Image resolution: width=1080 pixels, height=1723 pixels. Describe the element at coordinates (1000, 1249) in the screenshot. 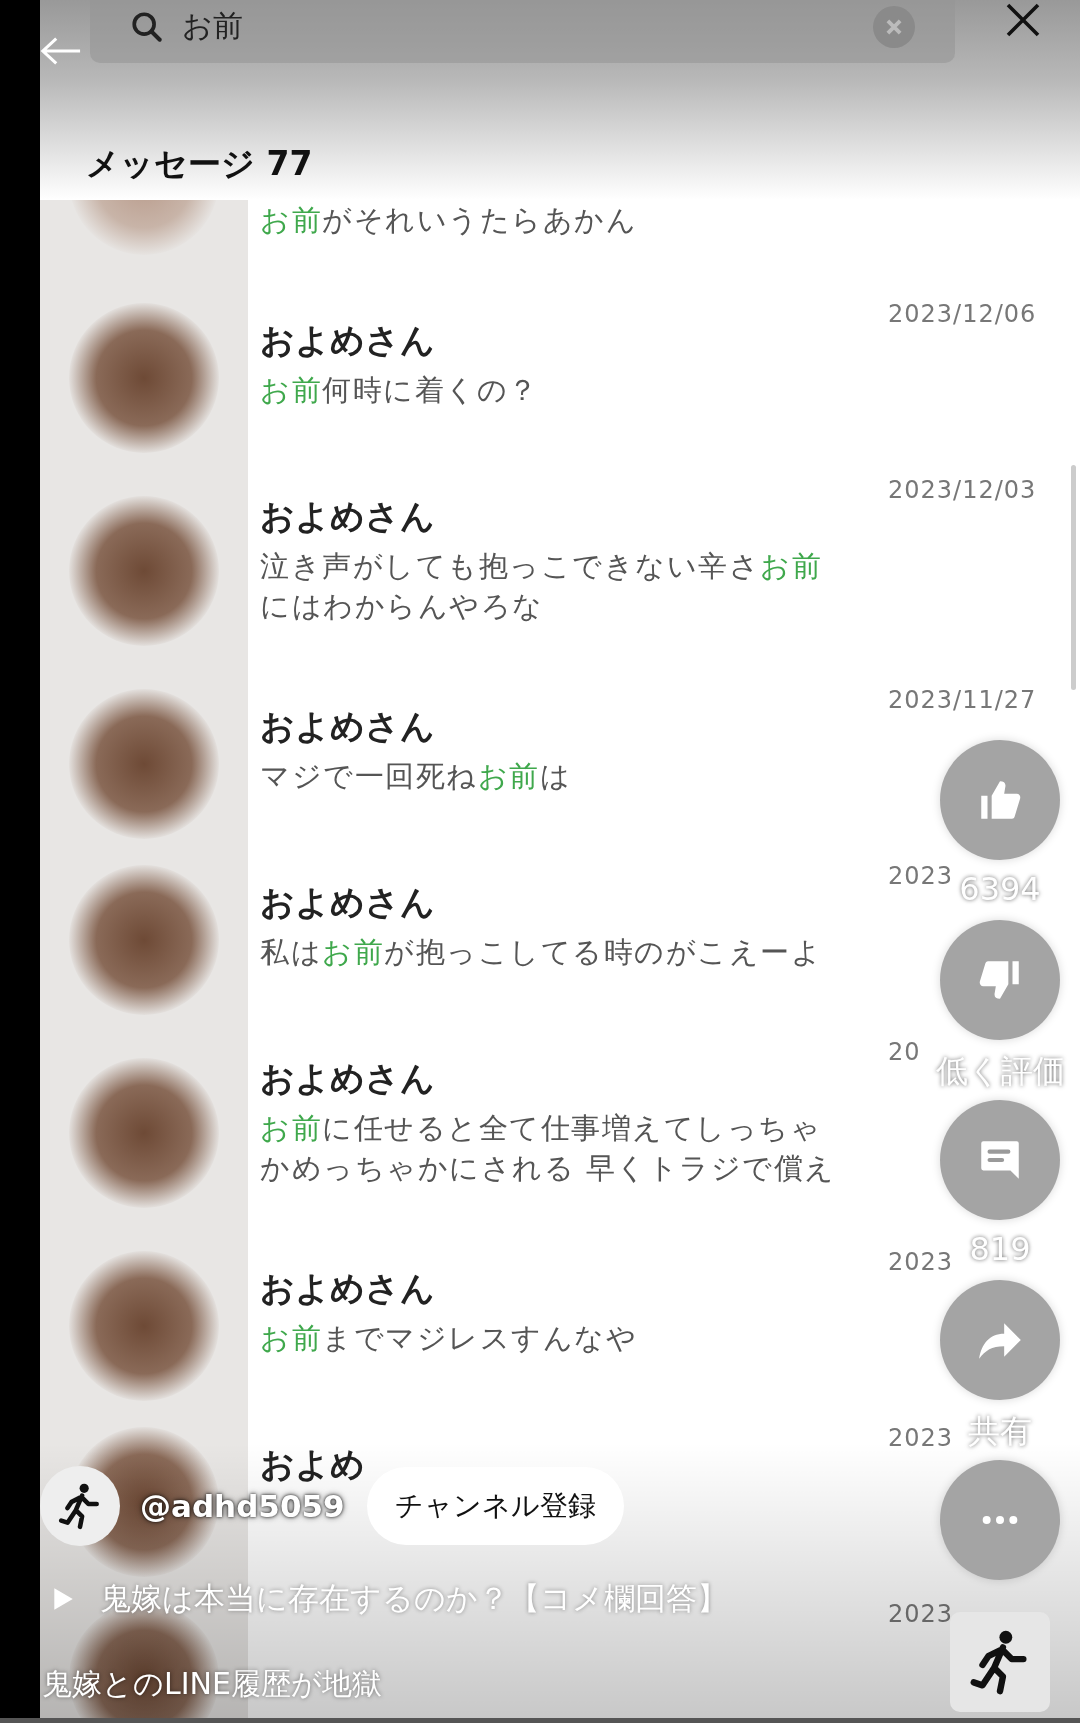

I see `action-label: 819` at that location.